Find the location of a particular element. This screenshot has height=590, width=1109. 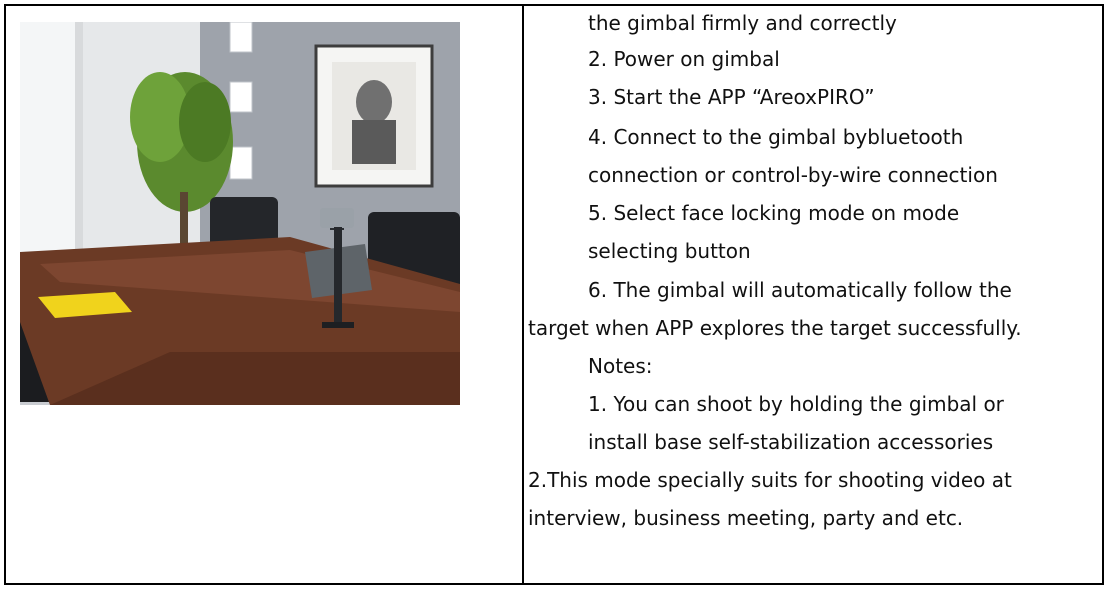

instruction-line: 2. Power on gimbal is located at coordinates (684, 59).